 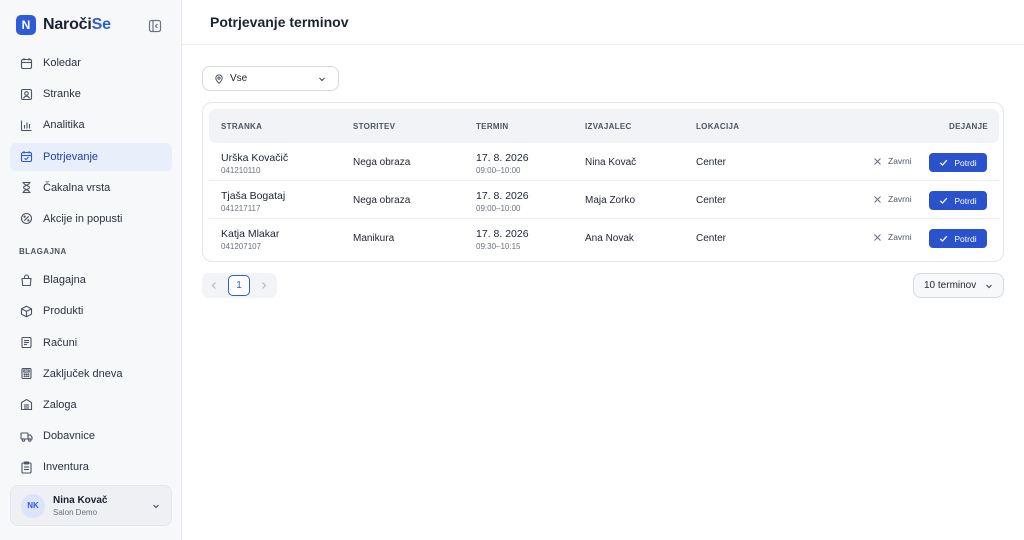 What do you see at coordinates (80, 500) in the screenshot?
I see `user-name: Nina Kovač` at bounding box center [80, 500].